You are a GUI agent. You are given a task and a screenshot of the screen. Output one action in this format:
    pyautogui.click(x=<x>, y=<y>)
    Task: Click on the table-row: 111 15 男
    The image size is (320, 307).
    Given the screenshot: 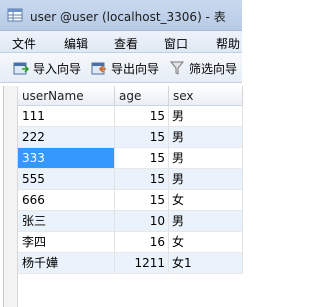 What is the action you would take?
    pyautogui.click(x=123, y=116)
    